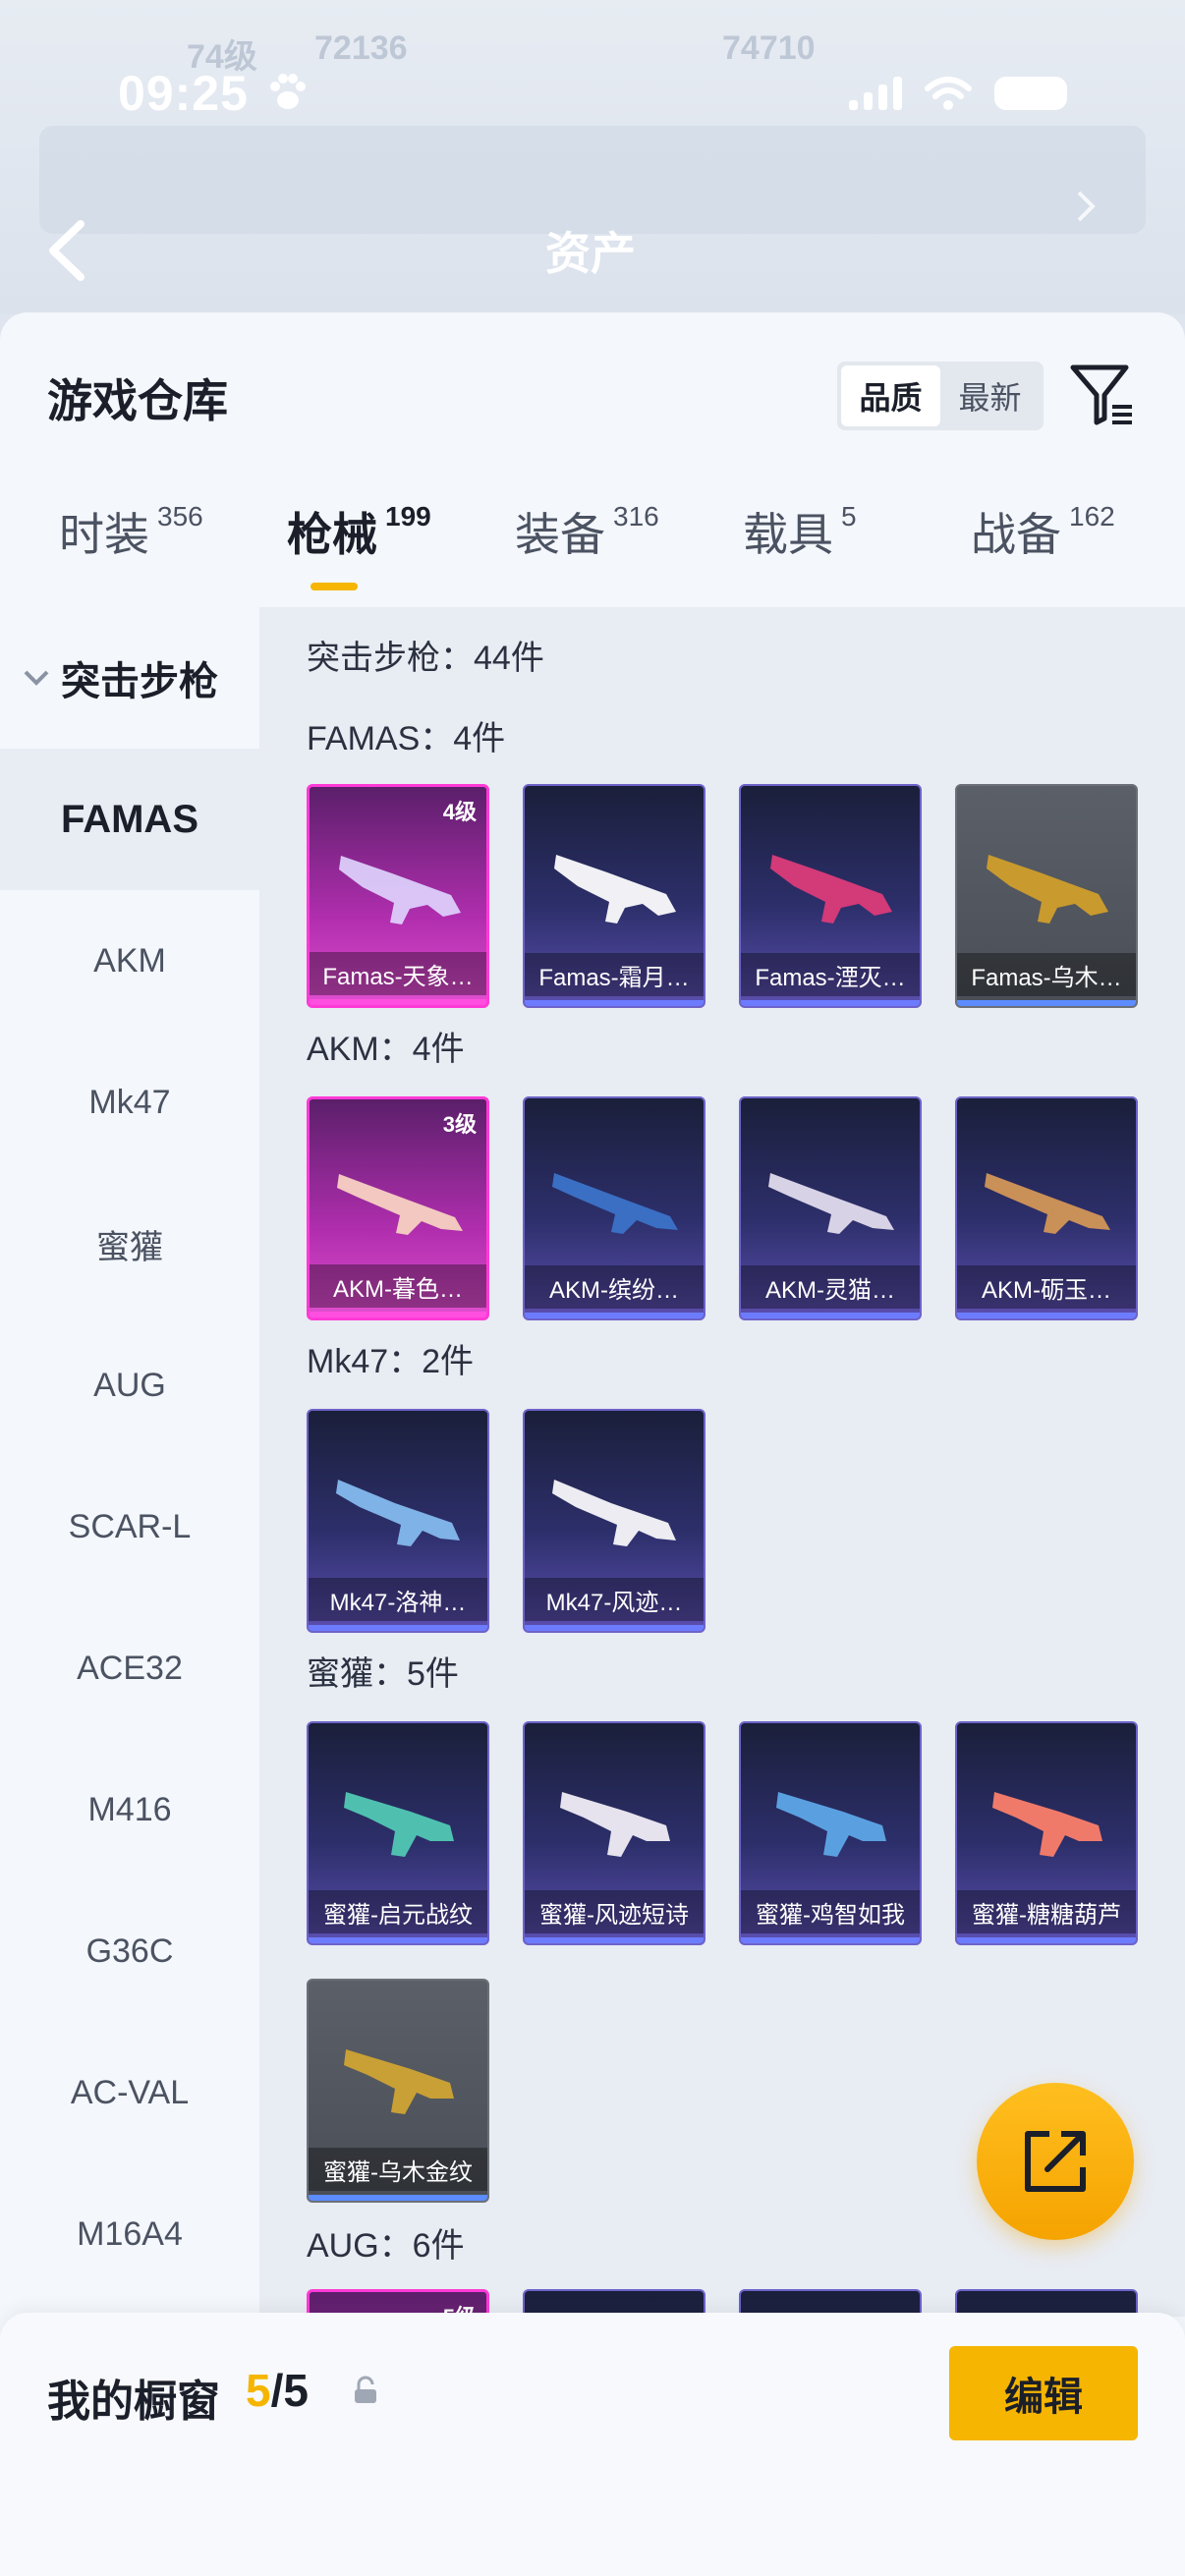  Describe the element at coordinates (366, 2389) in the screenshot. I see `lock-icon` at that location.